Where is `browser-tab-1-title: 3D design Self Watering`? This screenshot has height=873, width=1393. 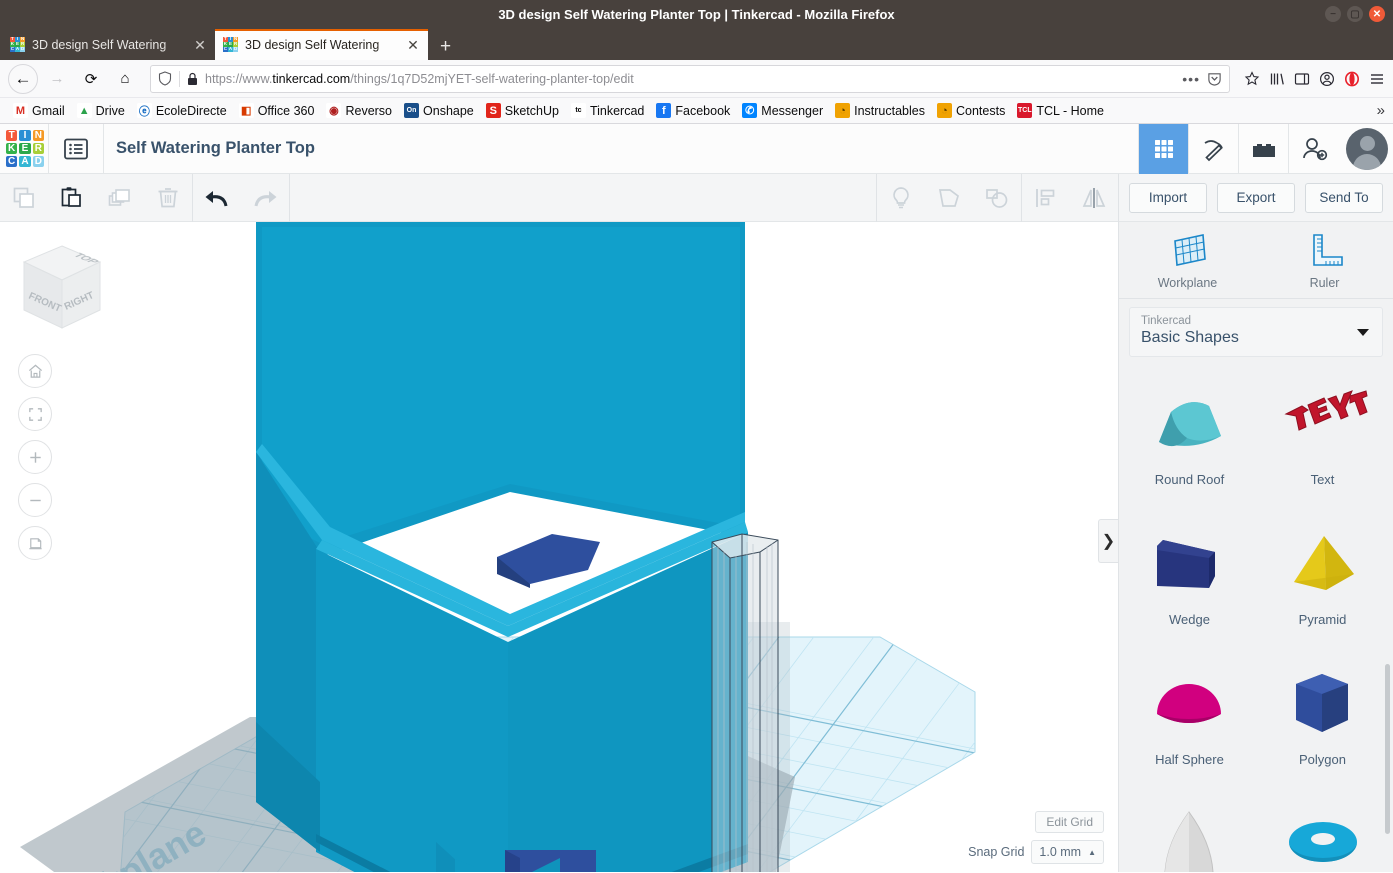
browser-tab-1-title: 3D design Self Watering is located at coordinates (99, 44).